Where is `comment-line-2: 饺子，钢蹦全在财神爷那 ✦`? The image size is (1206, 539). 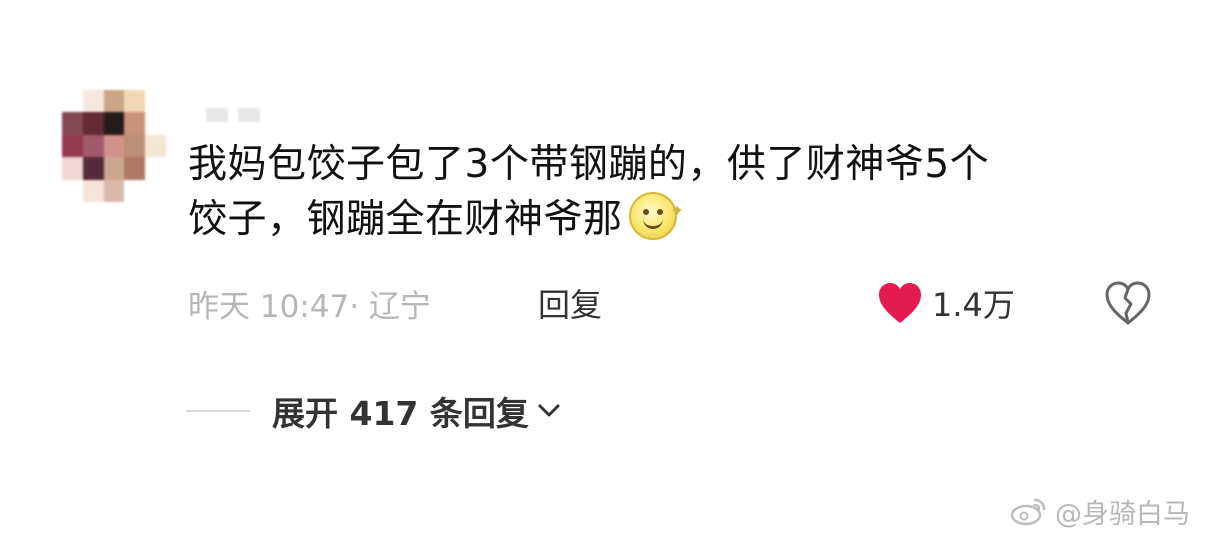
comment-line-2: 饺子，钢蹦全在财神爷那 ✦ is located at coordinates (678, 219).